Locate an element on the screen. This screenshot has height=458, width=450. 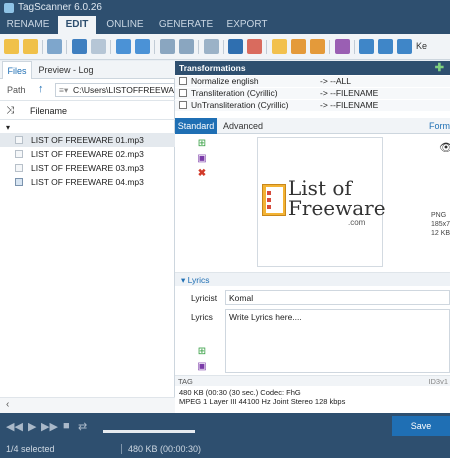
transformation-row: Transliteration (Cyrillic) -> --FILENAME is located at coordinates (312, 93).